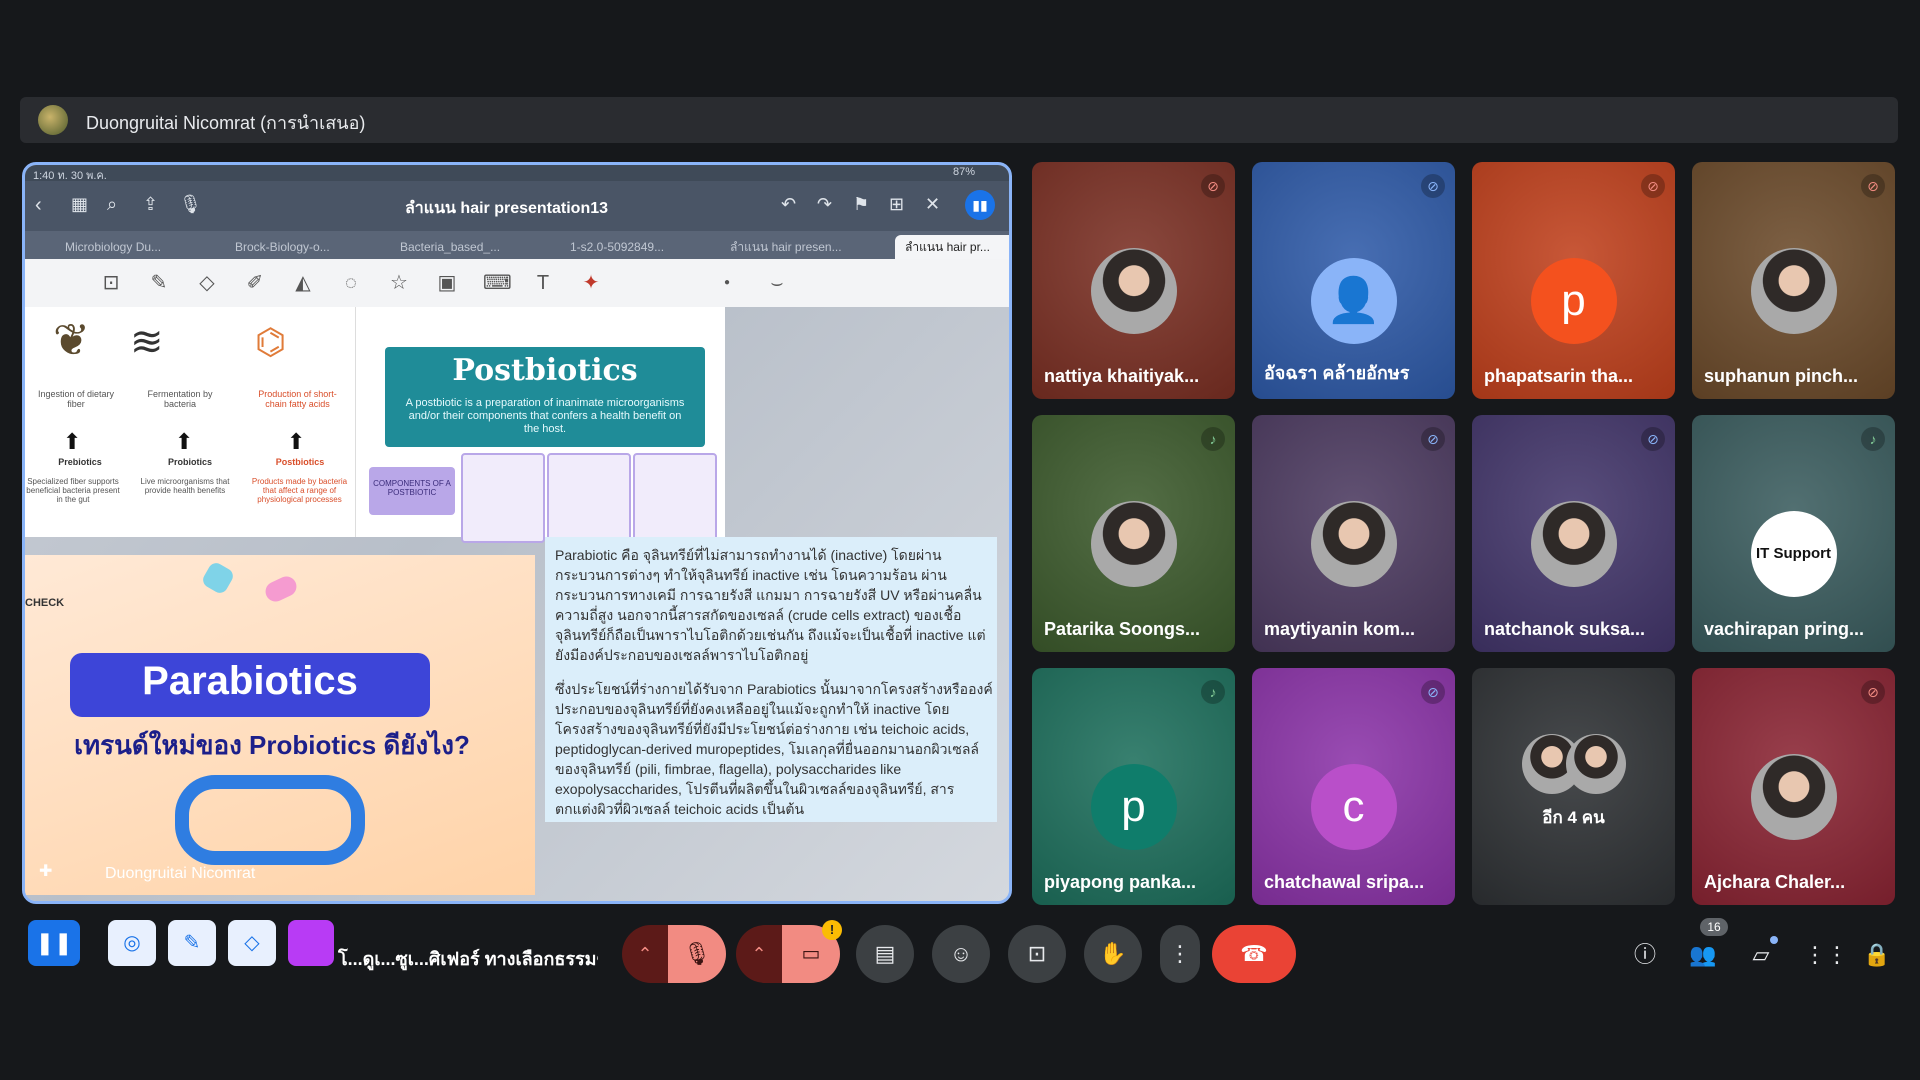 Image resolution: width=1920 pixels, height=1080 pixels. I want to click on bookmark-icon: ⚑, so click(861, 204).